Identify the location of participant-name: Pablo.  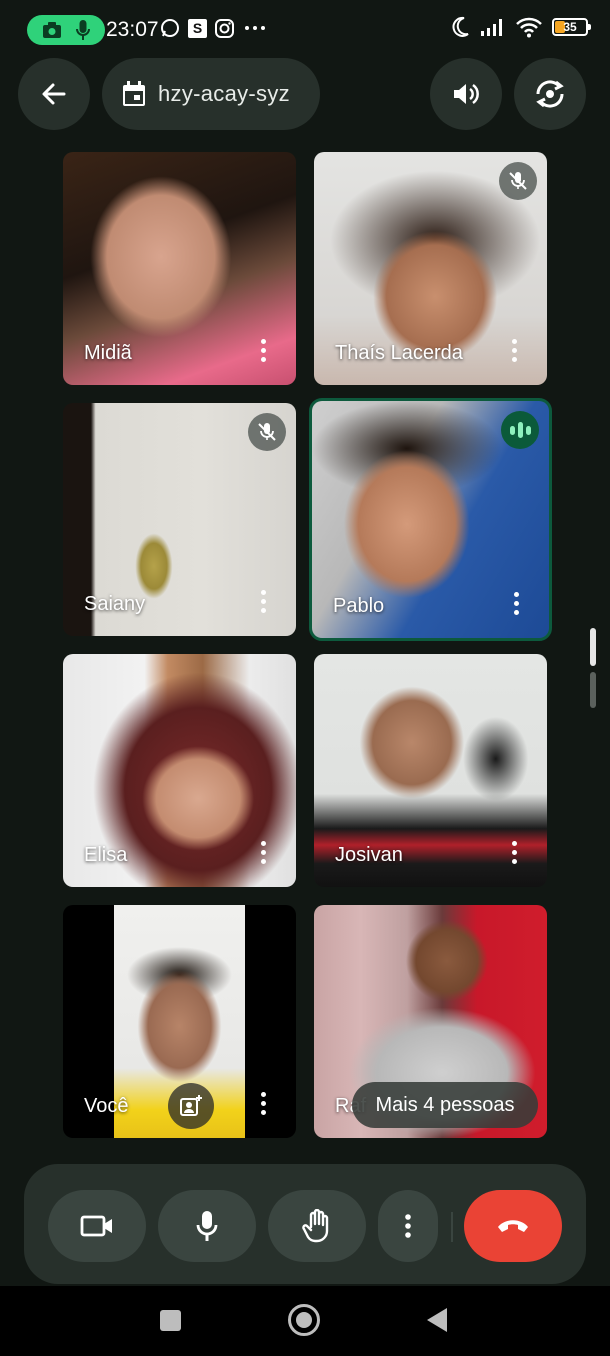
(359, 606).